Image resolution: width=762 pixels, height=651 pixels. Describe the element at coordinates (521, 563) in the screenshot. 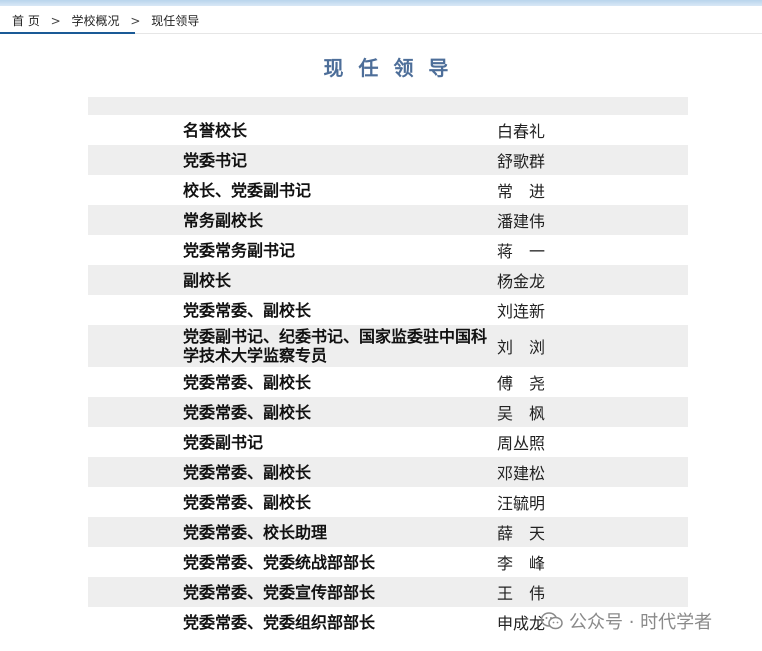

I see `leader-name: 李 峰` at that location.